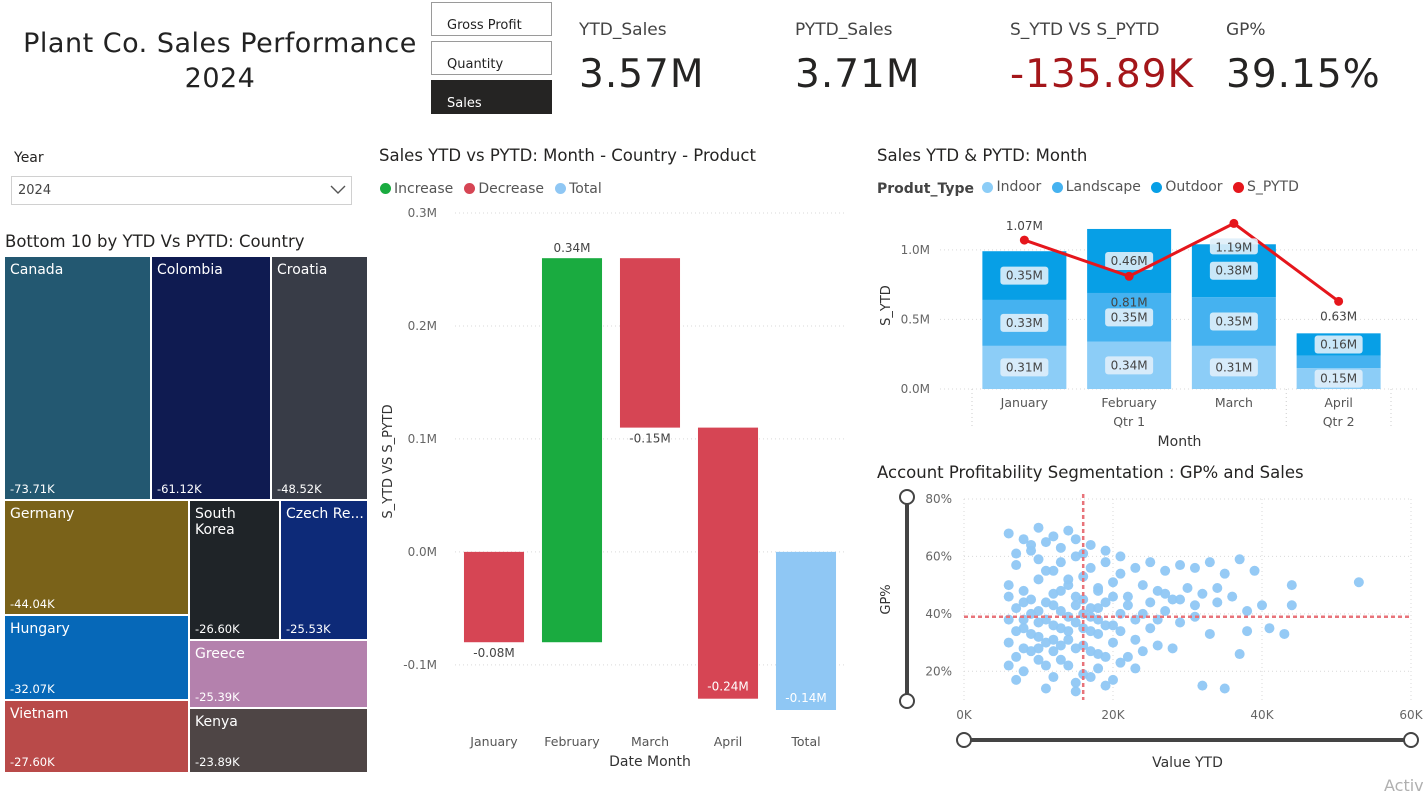 The image size is (1428, 799). Describe the element at coordinates (32, 762) in the screenshot. I see `tile-value: -27.60K` at that location.